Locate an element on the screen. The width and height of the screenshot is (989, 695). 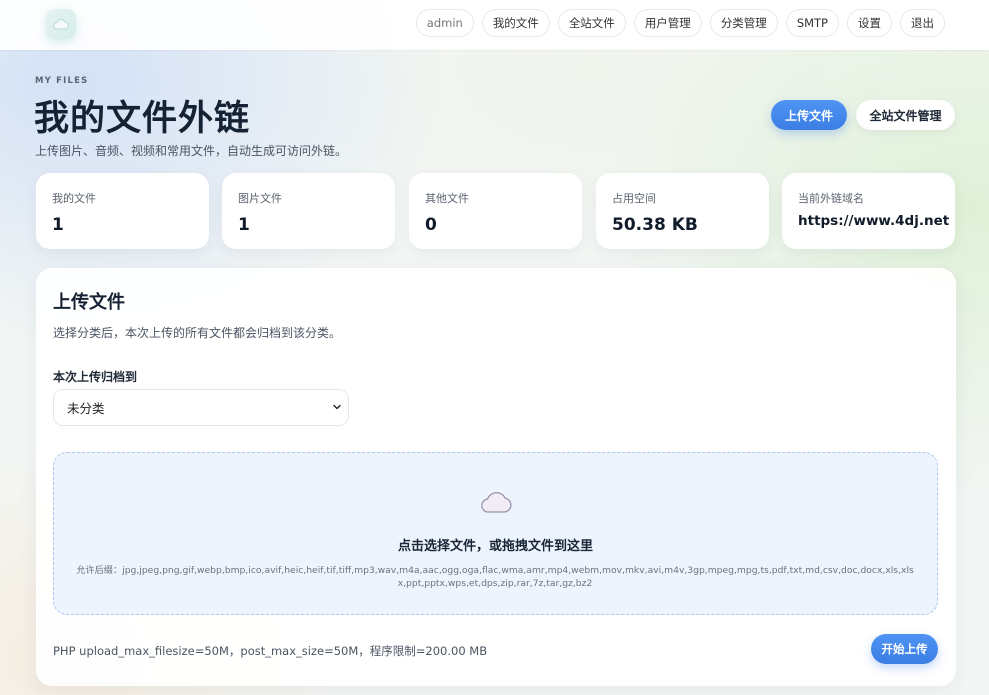
page-title: 我的文件外链 is located at coordinates (142, 119).